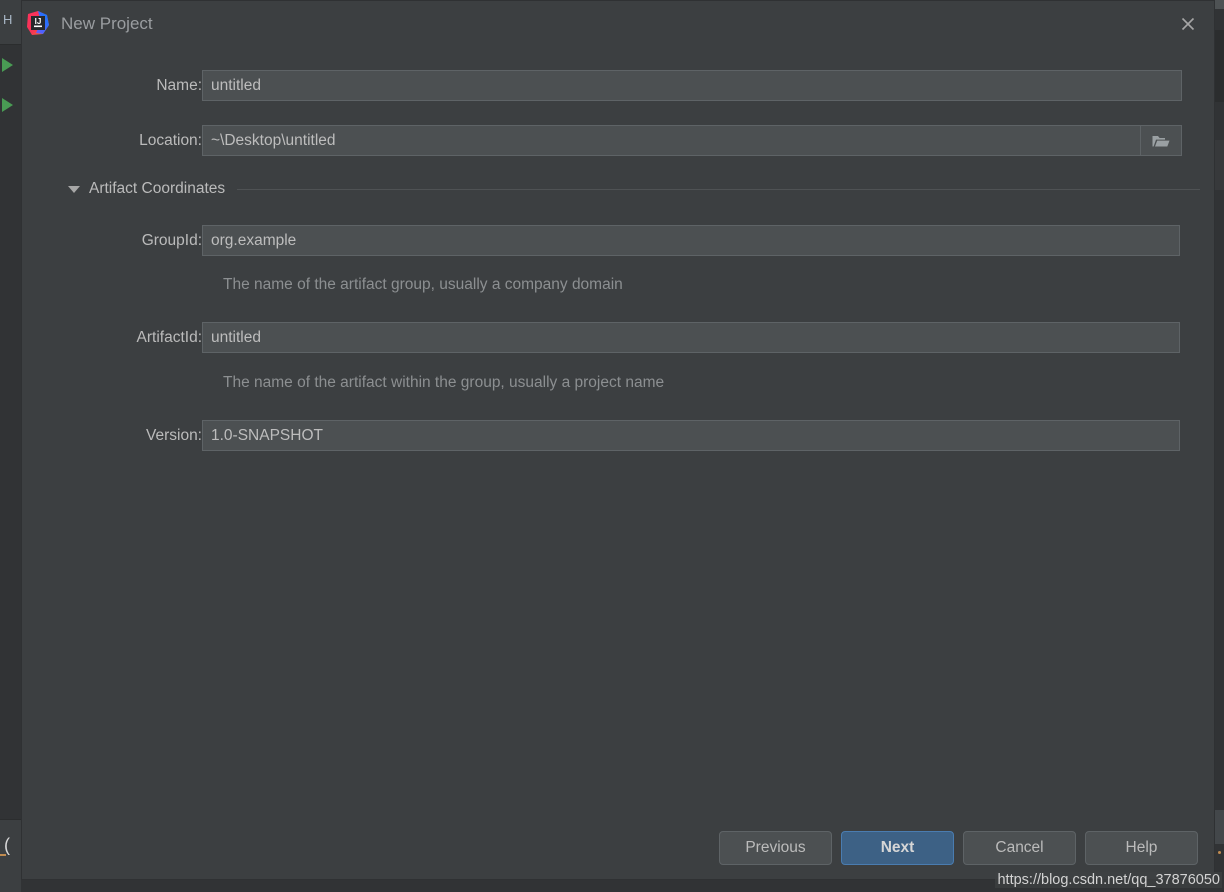 This screenshot has width=1224, height=892. I want to click on previous-button: Previous, so click(775, 848).